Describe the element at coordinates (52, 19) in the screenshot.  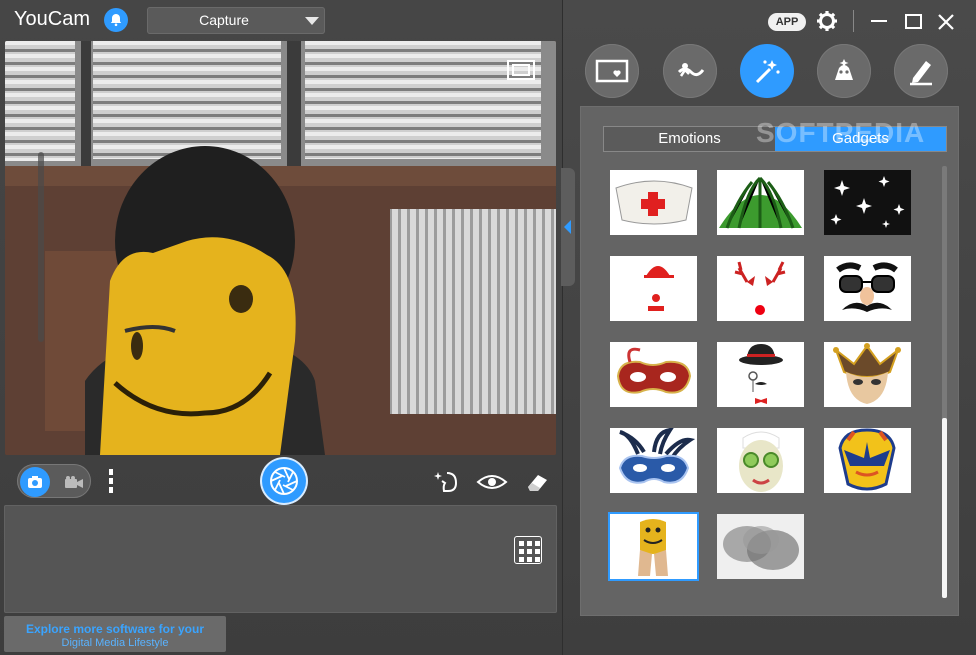
I see `app-title: YouCam` at that location.